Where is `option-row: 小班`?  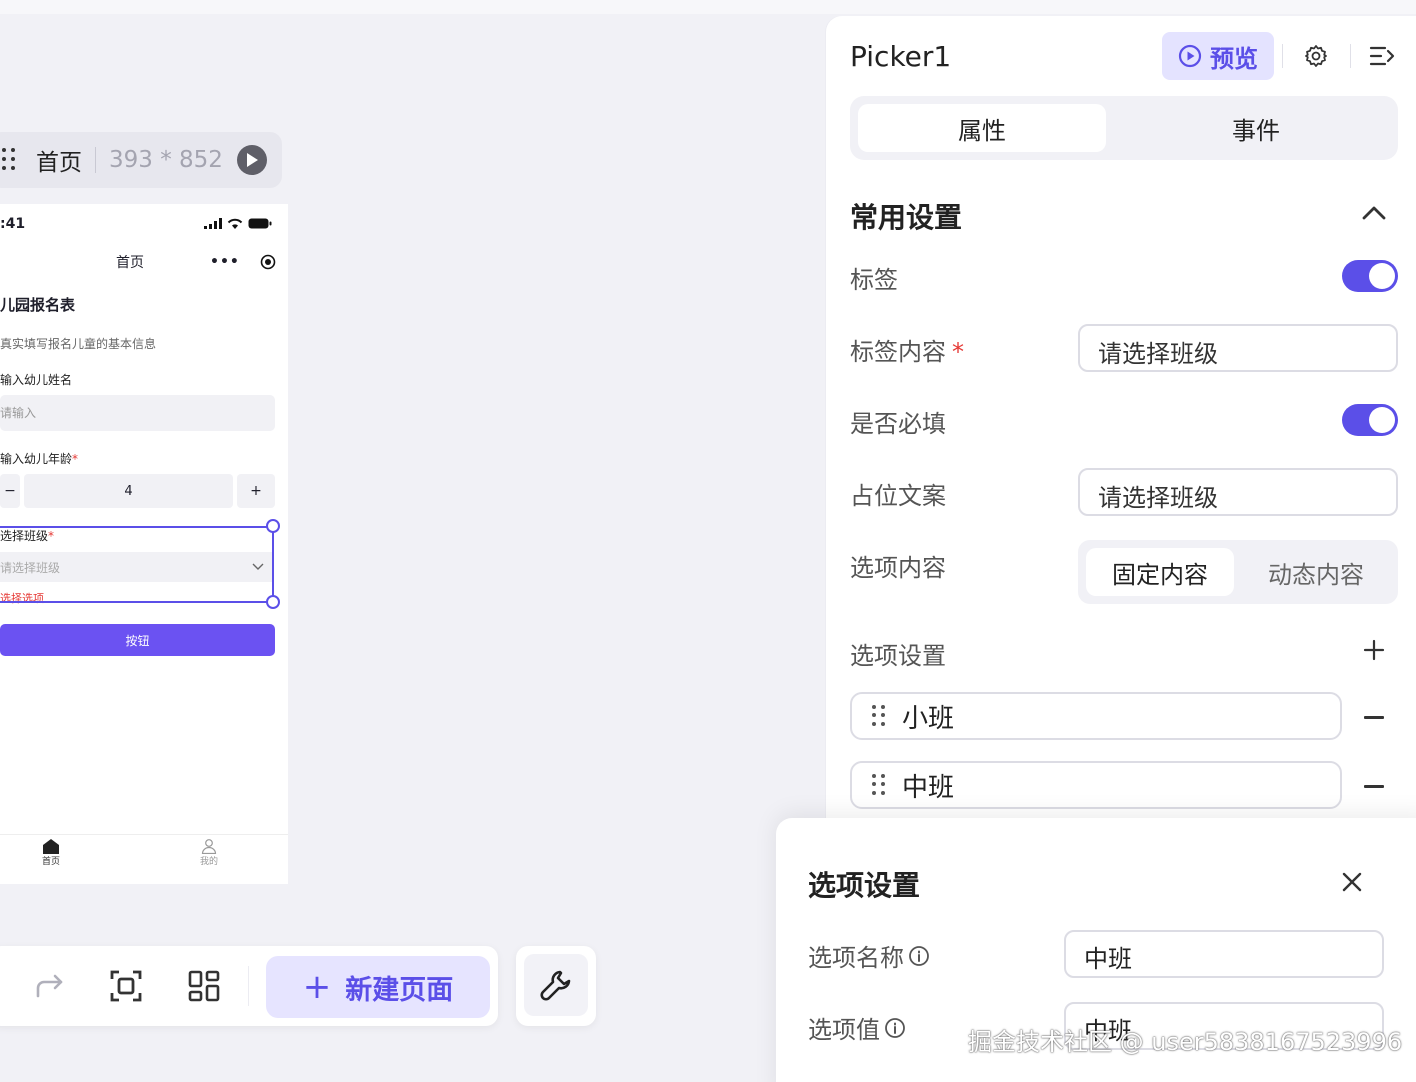
option-row: 小班 is located at coordinates (1096, 716).